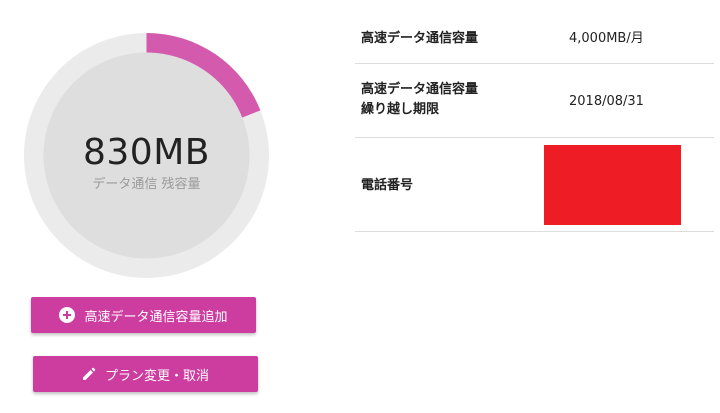  I want to click on info-row-carryover: 高速データ通信容量 繰り越し期限 2018/08/31, so click(534, 101).